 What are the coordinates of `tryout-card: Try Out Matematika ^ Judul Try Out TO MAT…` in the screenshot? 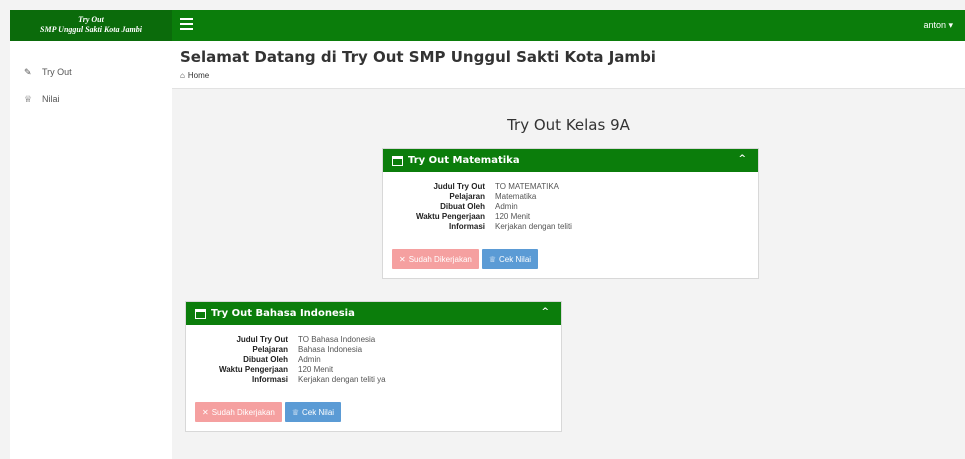 It's located at (570, 213).